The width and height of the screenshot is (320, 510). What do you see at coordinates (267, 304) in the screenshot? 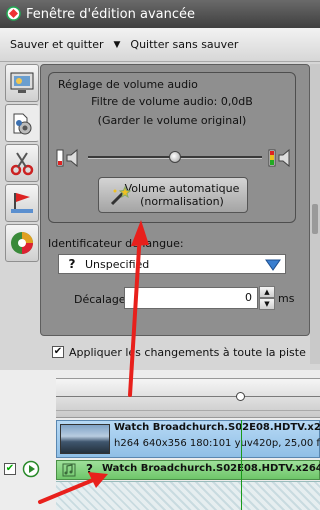
I see `spin-down-icon: ▼` at bounding box center [267, 304].